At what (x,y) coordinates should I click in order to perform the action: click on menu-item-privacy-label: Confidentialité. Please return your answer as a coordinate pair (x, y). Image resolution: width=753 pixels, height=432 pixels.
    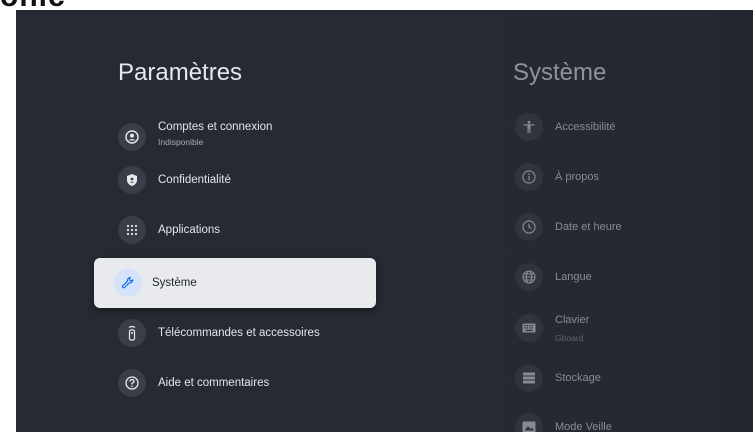
    Looking at the image, I should click on (194, 180).